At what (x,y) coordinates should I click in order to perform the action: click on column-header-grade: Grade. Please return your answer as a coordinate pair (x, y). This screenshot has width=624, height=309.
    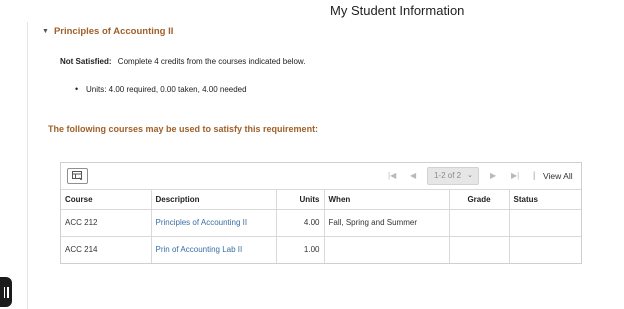
    Looking at the image, I should click on (479, 200).